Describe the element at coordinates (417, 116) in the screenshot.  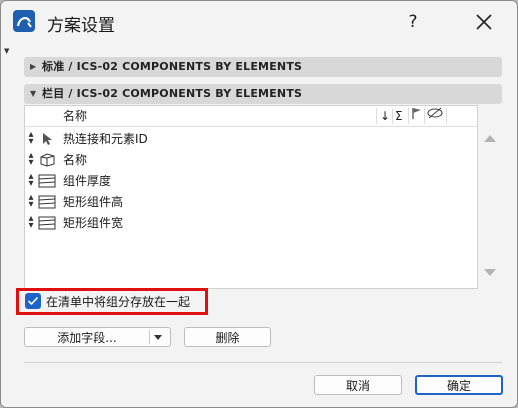
I see `flag-icon` at that location.